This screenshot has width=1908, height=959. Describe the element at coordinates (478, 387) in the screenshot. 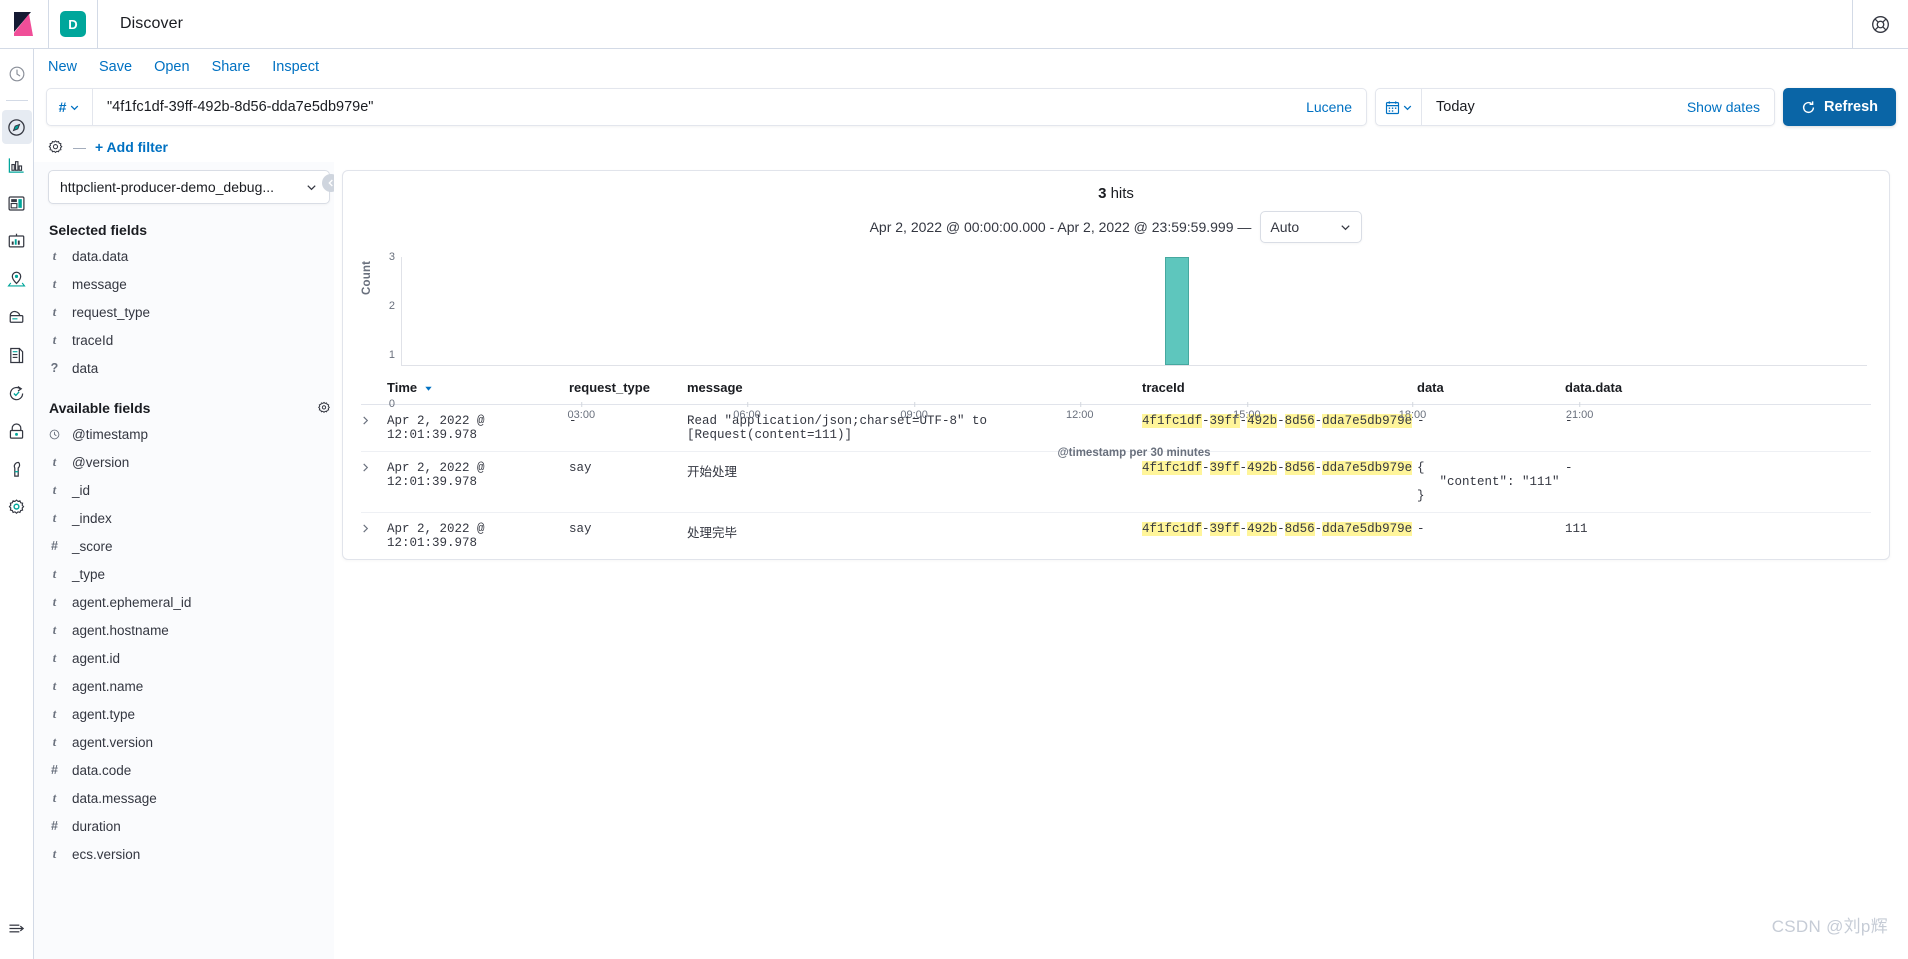

I see `column-header-time: Time` at that location.